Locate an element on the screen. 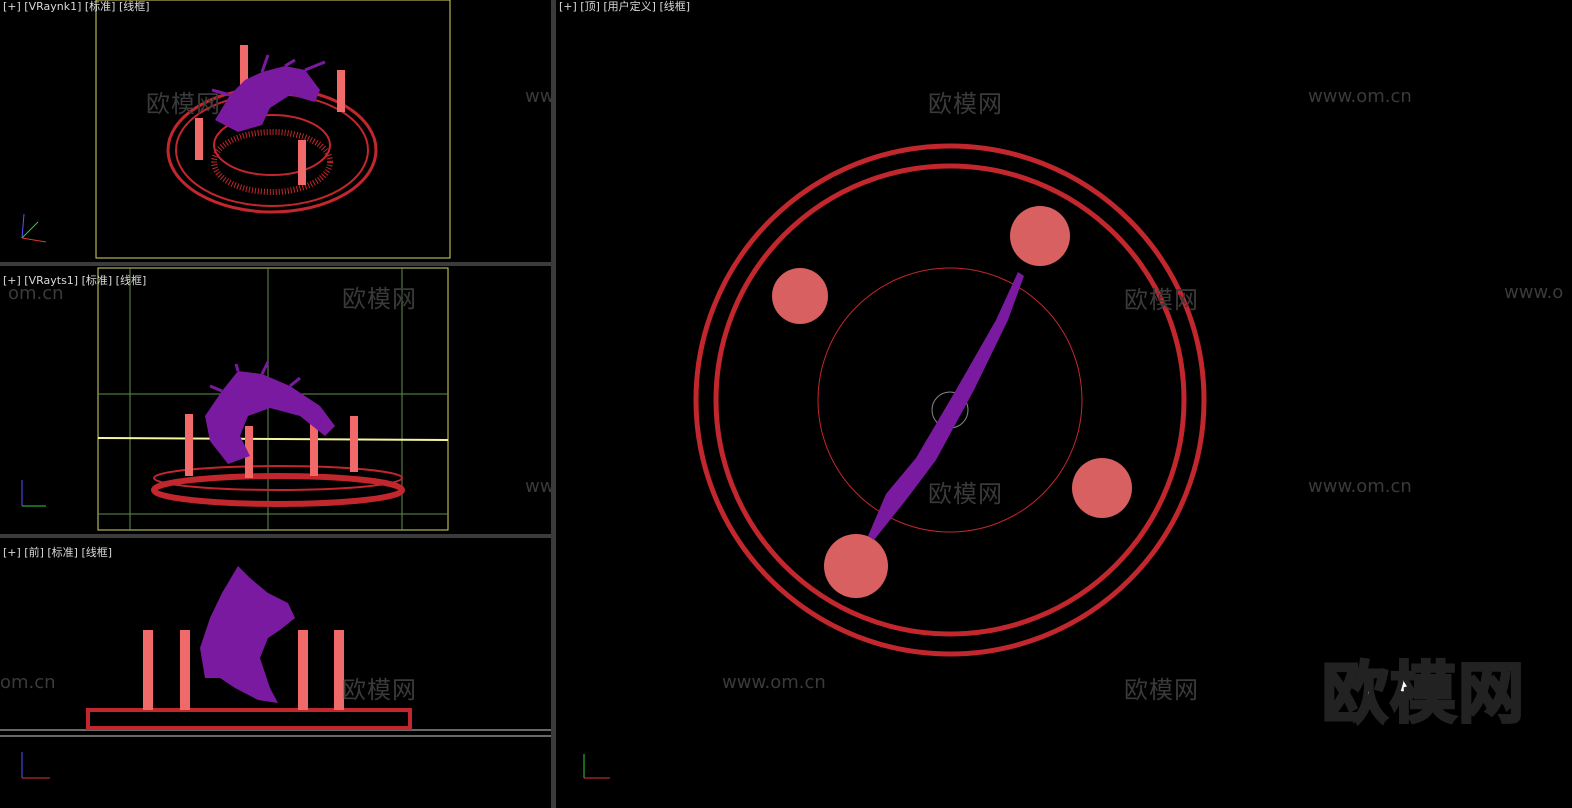  viewport-label: [+] [前] [标准] [线框] is located at coordinates (57, 553).